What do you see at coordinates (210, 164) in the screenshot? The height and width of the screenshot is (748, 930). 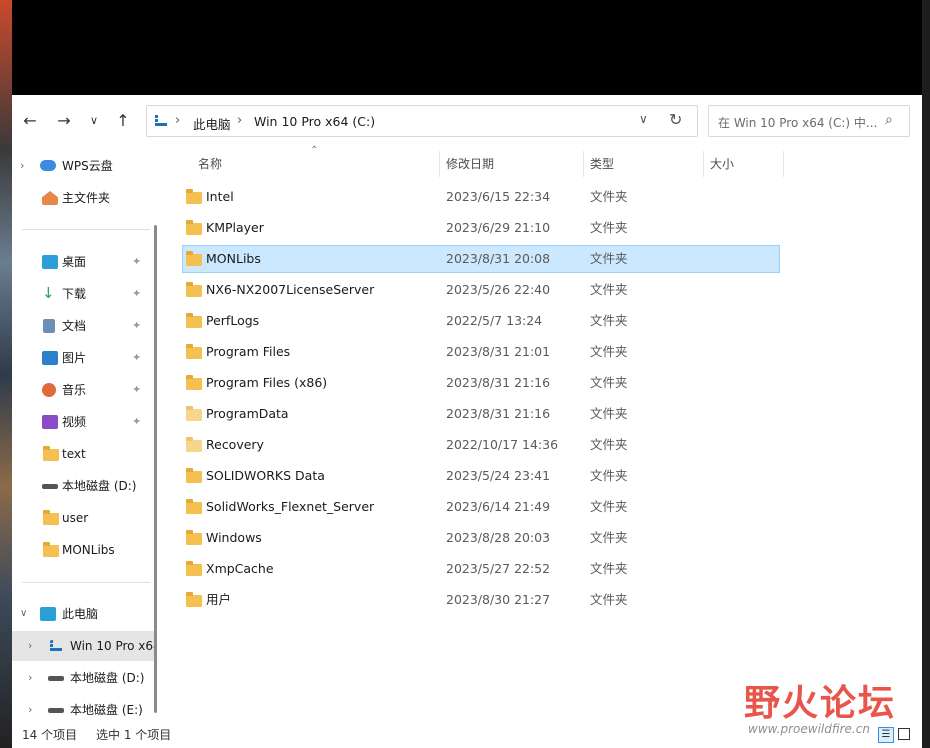 I see `column-header-name: 名称` at bounding box center [210, 164].